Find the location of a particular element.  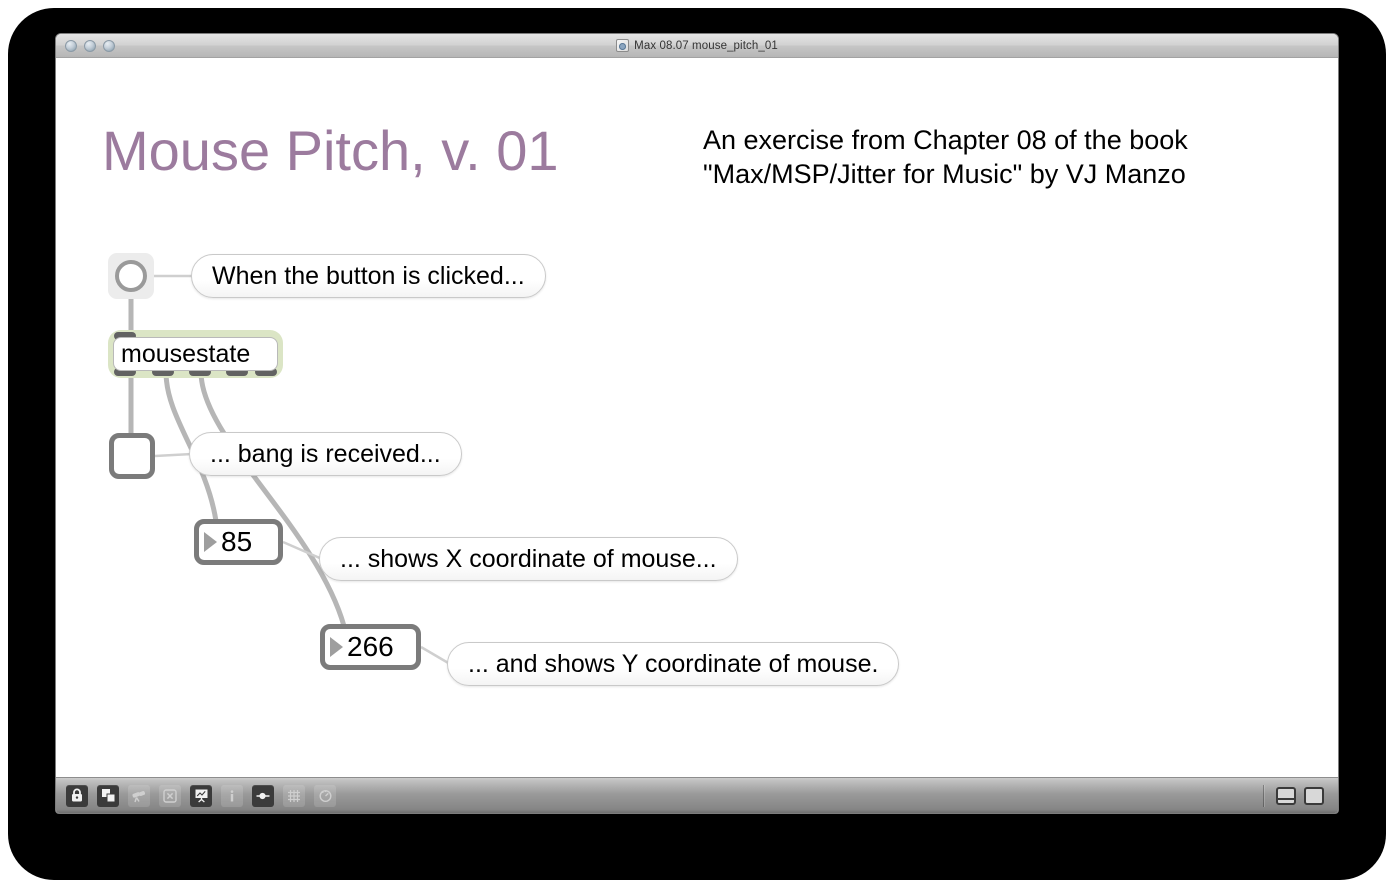

number-box-x: 85 is located at coordinates (238, 542).